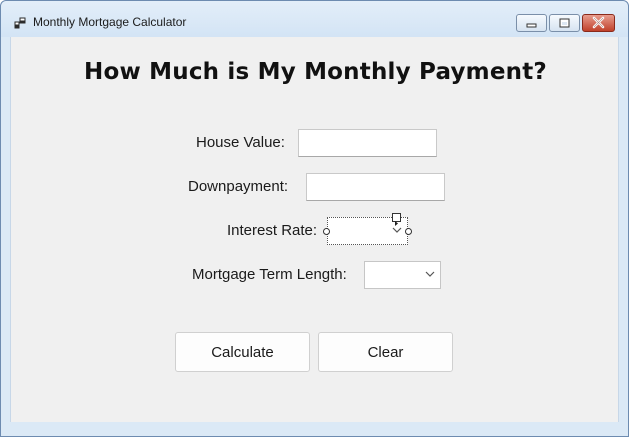 Image resolution: width=629 pixels, height=437 pixels. I want to click on smart-tag-button, so click(396, 219).